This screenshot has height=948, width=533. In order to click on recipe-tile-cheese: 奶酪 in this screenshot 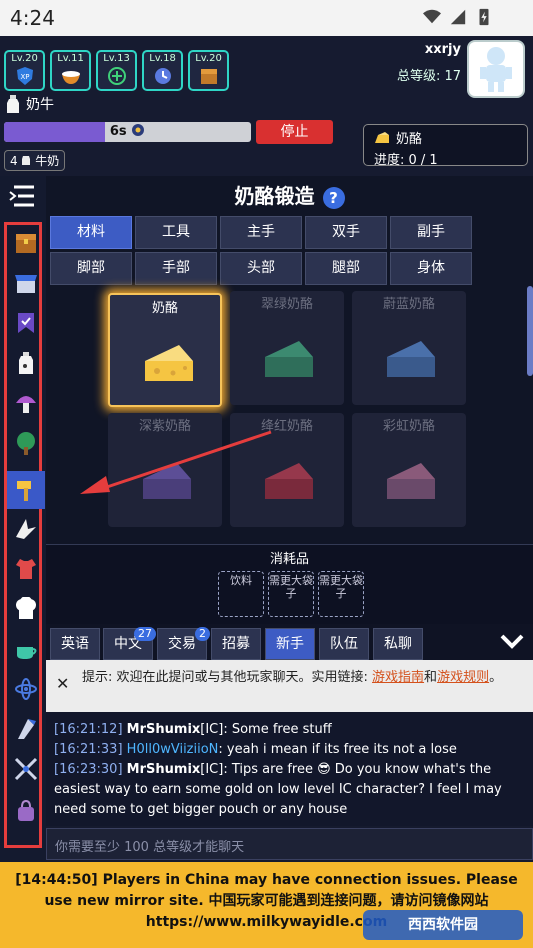, I will do `click(165, 350)`.